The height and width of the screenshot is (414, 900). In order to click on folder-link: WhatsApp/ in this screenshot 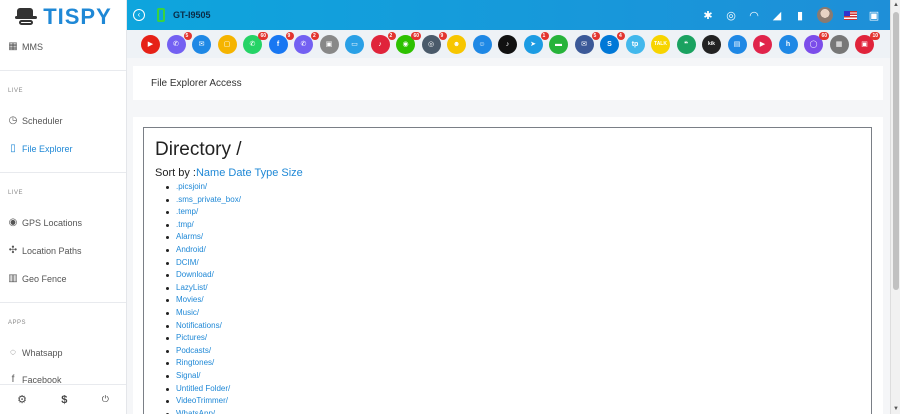, I will do `click(202, 411)`.